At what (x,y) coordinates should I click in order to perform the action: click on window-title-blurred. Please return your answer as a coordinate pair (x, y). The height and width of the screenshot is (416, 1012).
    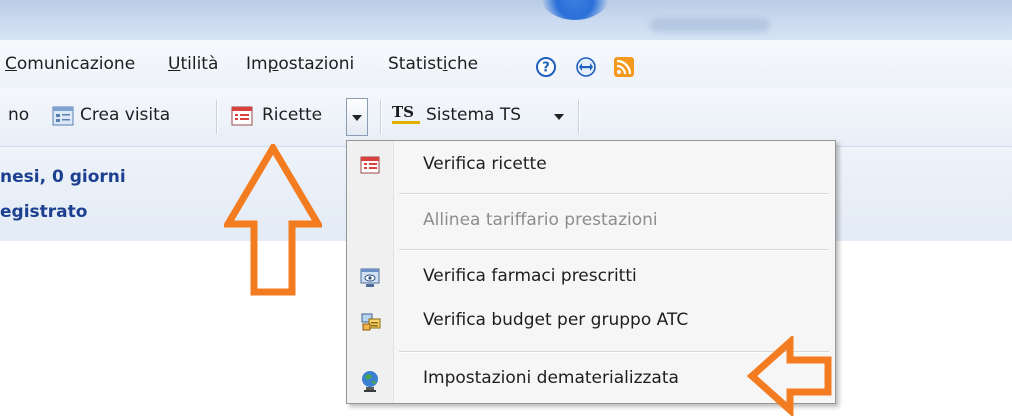
    Looking at the image, I should click on (710, 25).